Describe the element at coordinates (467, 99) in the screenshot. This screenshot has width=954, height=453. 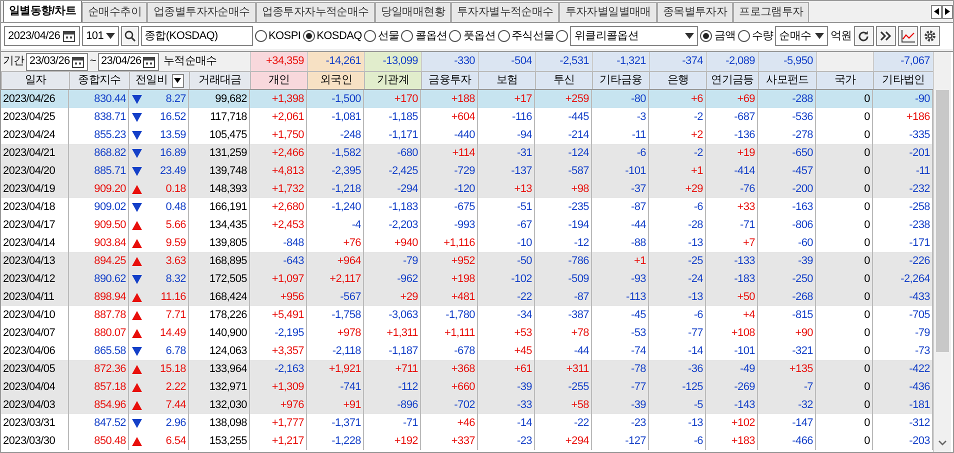
I see `table-row: 2023/04/26 830.44 8.27 99,682 +1,398 -1,500 +170 +188 +17 +259 -80 +6 +69 -288 0 -90` at that location.